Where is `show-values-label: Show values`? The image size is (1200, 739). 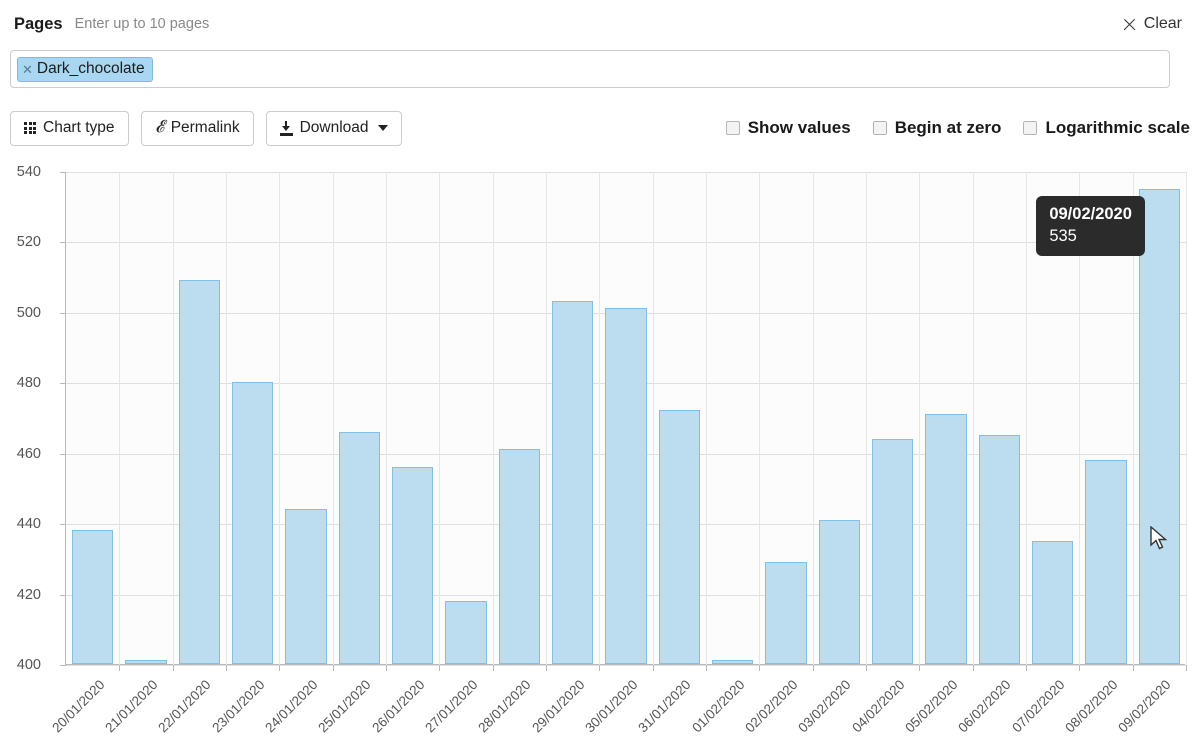 show-values-label: Show values is located at coordinates (799, 127).